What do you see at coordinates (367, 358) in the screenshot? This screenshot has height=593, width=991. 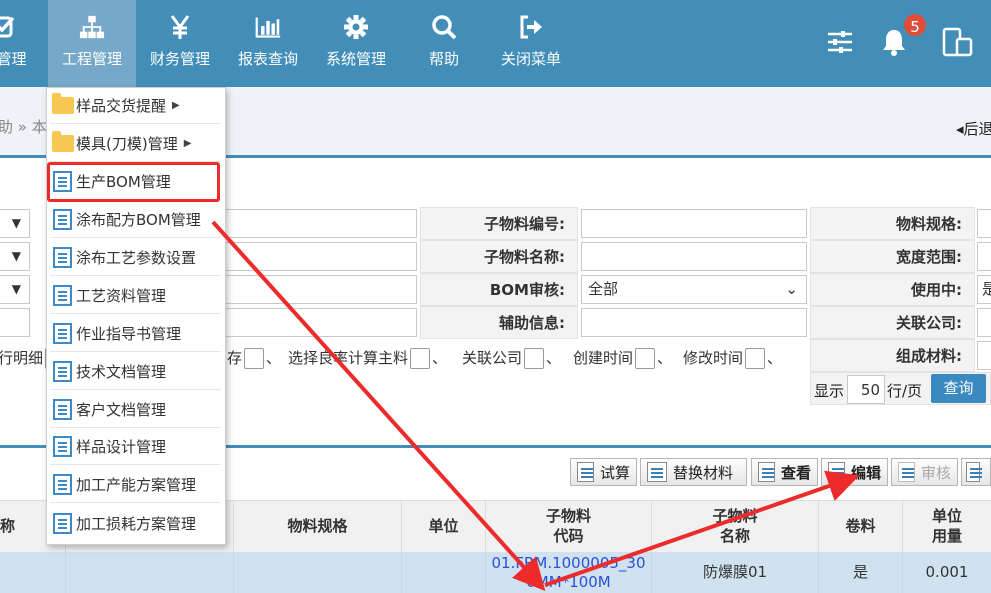 I see `option-yield: 选择良率计算主料 、` at bounding box center [367, 358].